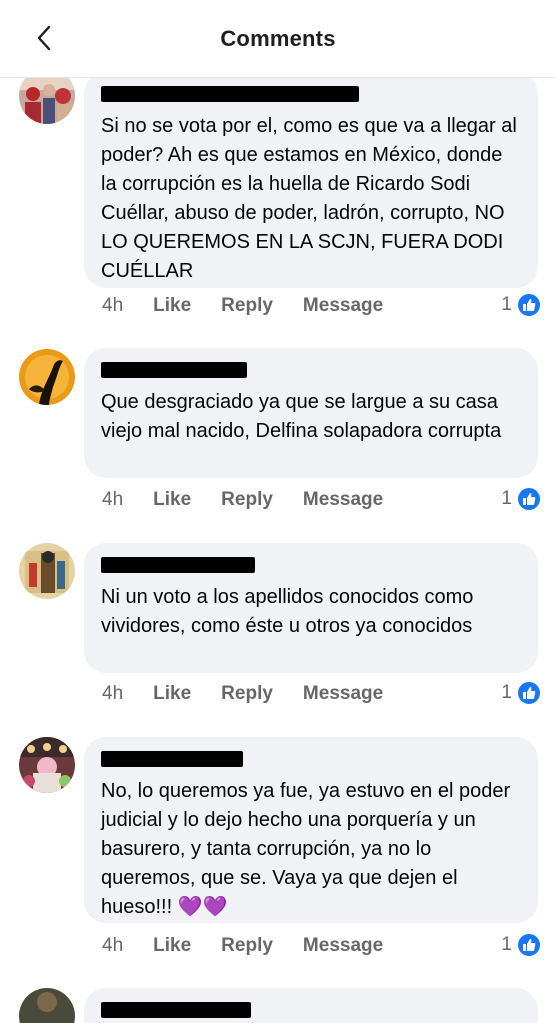 The height and width of the screenshot is (1023, 556). I want to click on comment-bubble, so click(311, 1005).